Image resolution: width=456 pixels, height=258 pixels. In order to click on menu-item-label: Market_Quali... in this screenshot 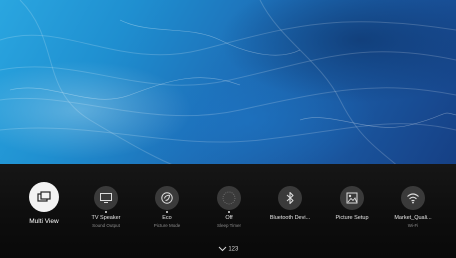, I will do `click(413, 218)`.